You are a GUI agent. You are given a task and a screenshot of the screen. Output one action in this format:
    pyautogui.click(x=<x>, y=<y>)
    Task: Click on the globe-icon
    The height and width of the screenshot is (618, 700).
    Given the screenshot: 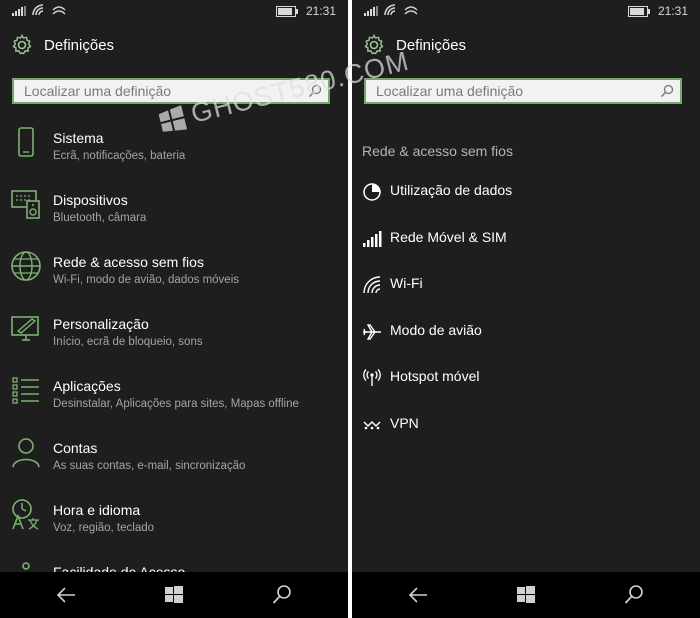 What is the action you would take?
    pyautogui.click(x=26, y=266)
    